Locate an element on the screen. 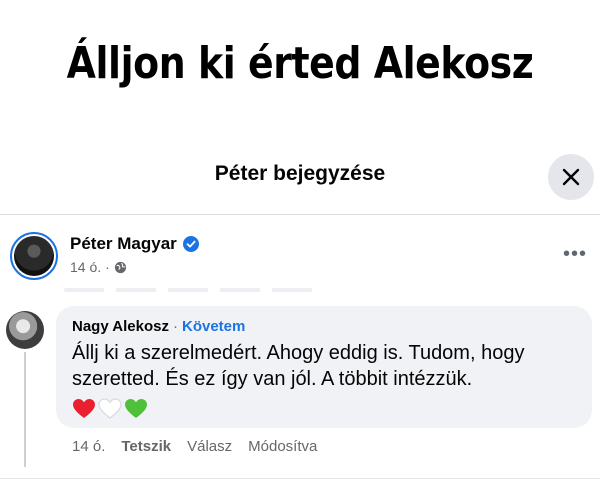 The width and height of the screenshot is (600, 503). dialog-title: Péter bejegyzése is located at coordinates (300, 173).